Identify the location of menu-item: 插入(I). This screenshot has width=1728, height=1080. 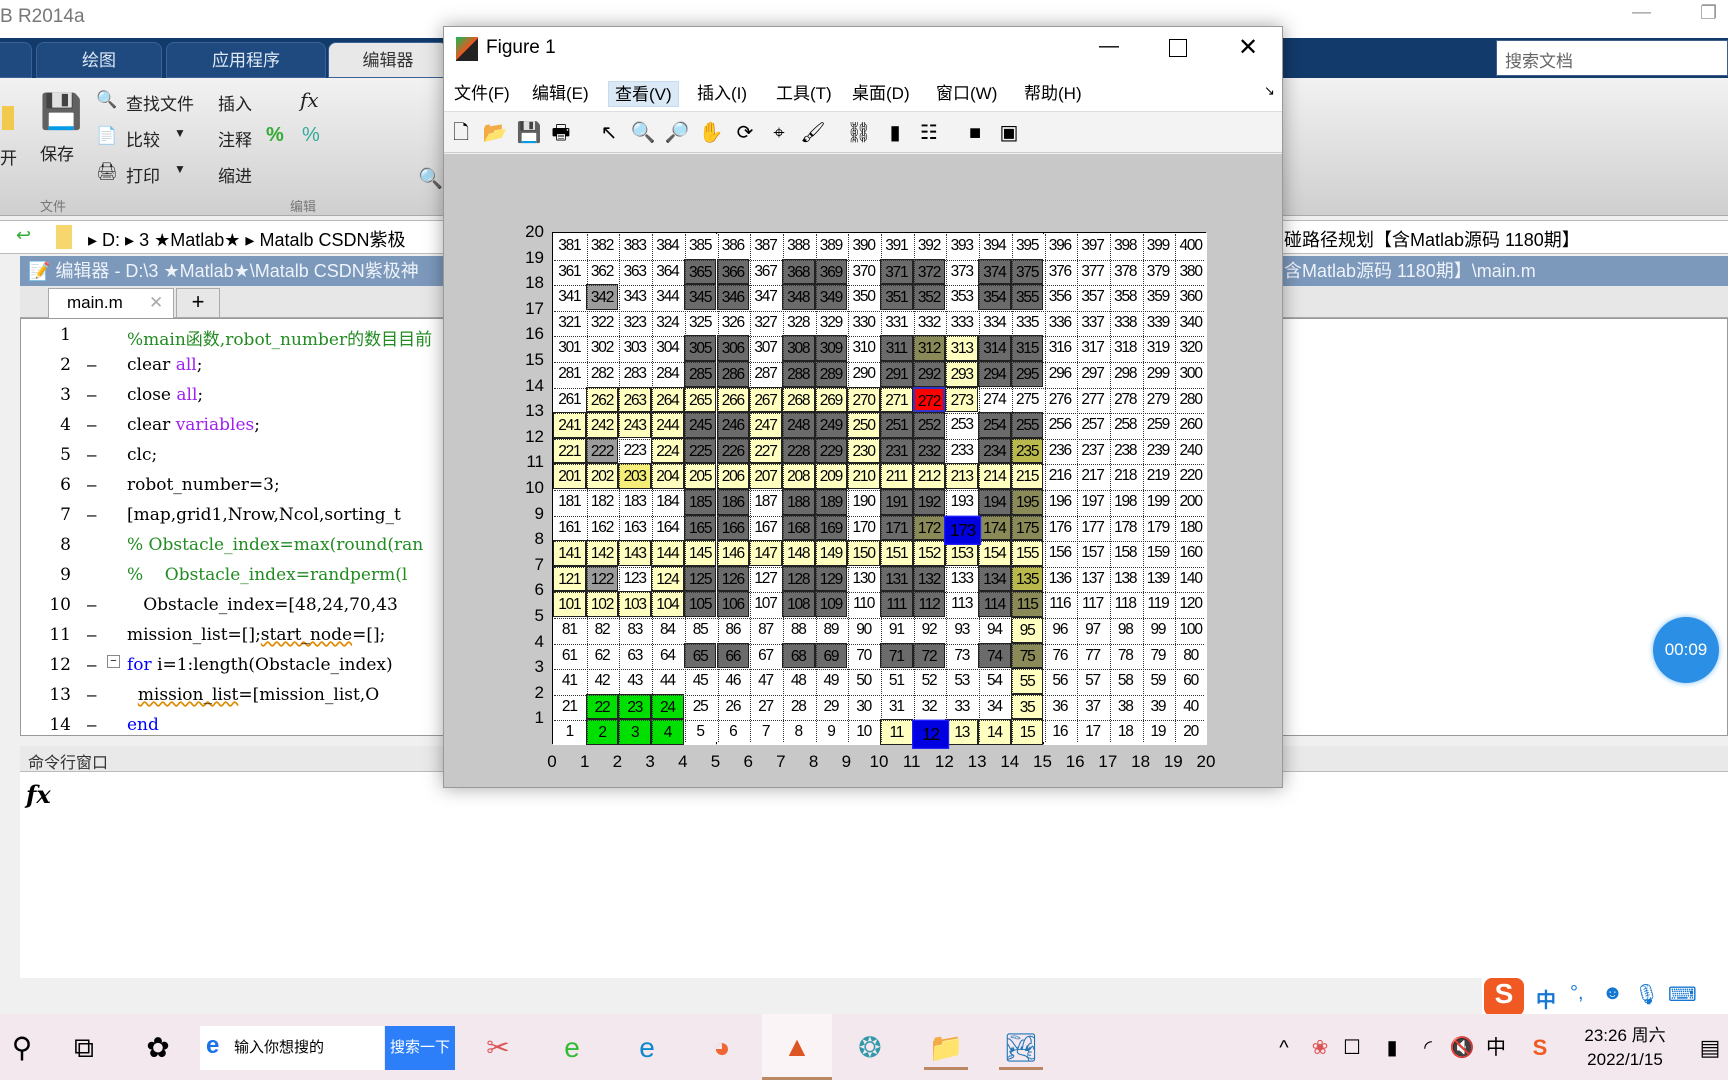
(722, 94).